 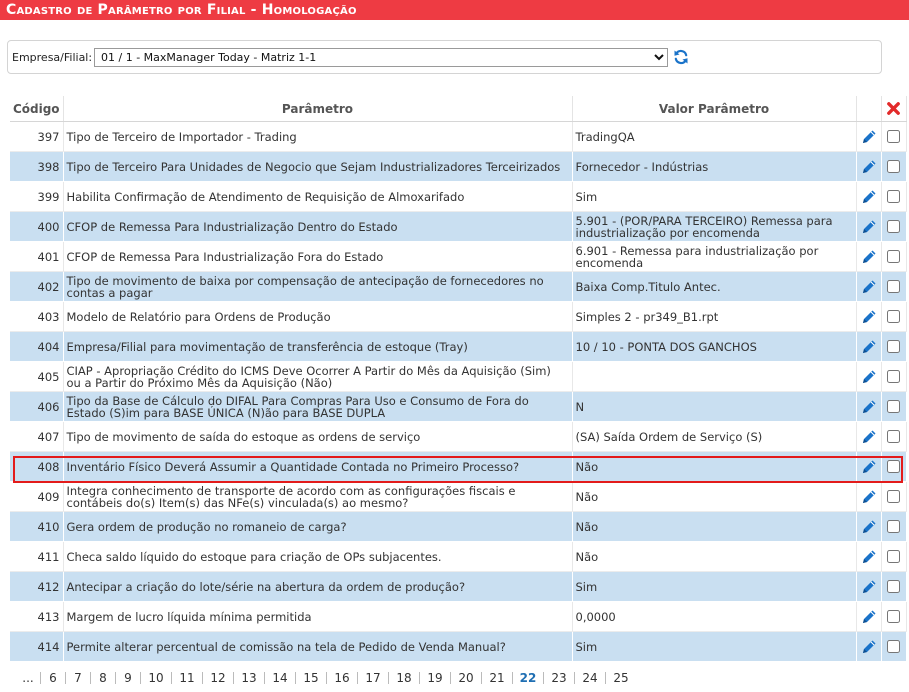 What do you see at coordinates (373, 678) in the screenshot?
I see `pager-page-17: 17` at bounding box center [373, 678].